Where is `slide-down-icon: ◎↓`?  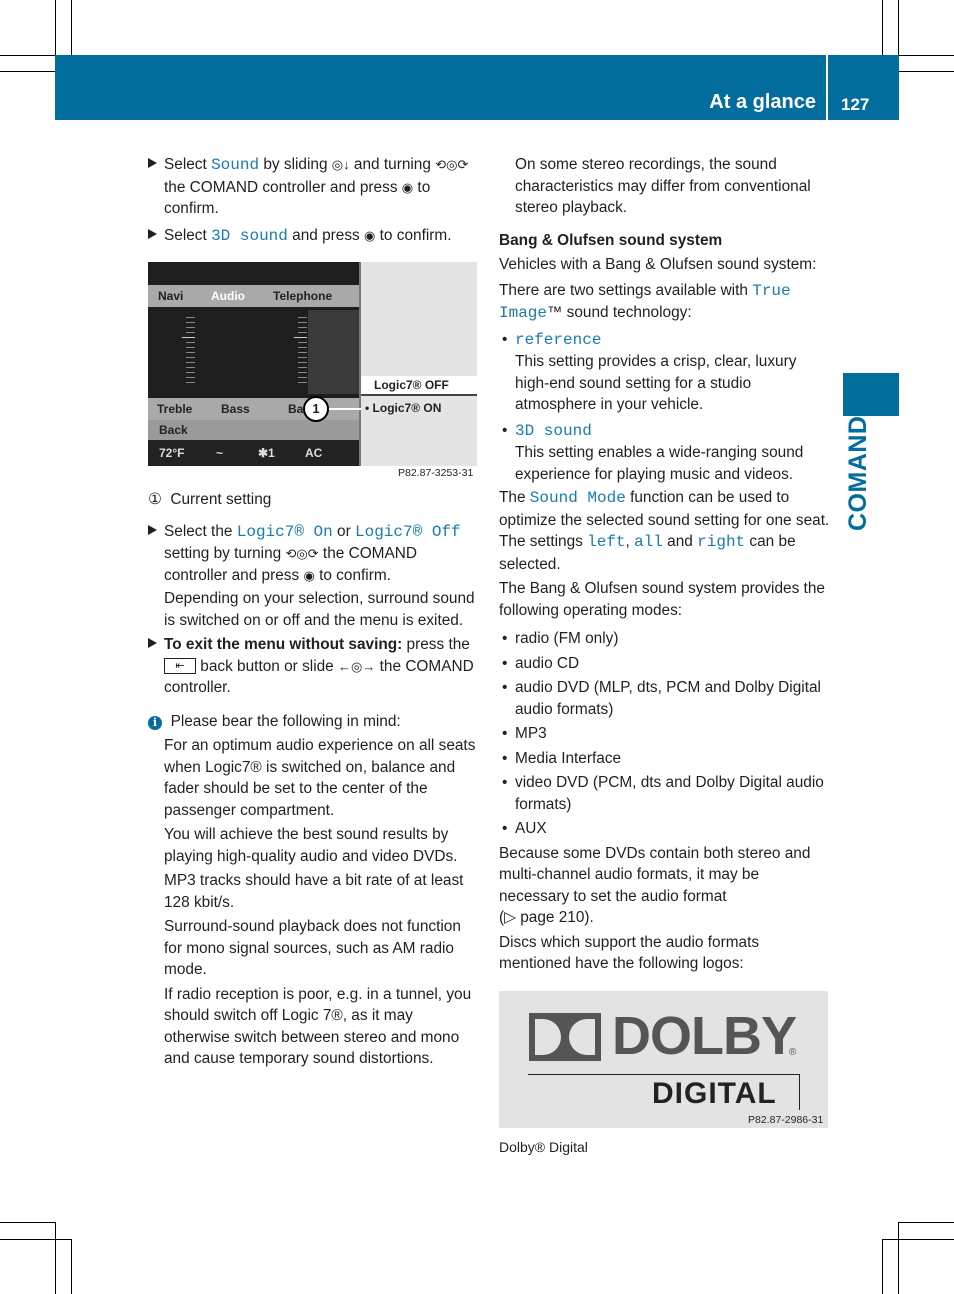
slide-down-icon: ◎↓ is located at coordinates (340, 164).